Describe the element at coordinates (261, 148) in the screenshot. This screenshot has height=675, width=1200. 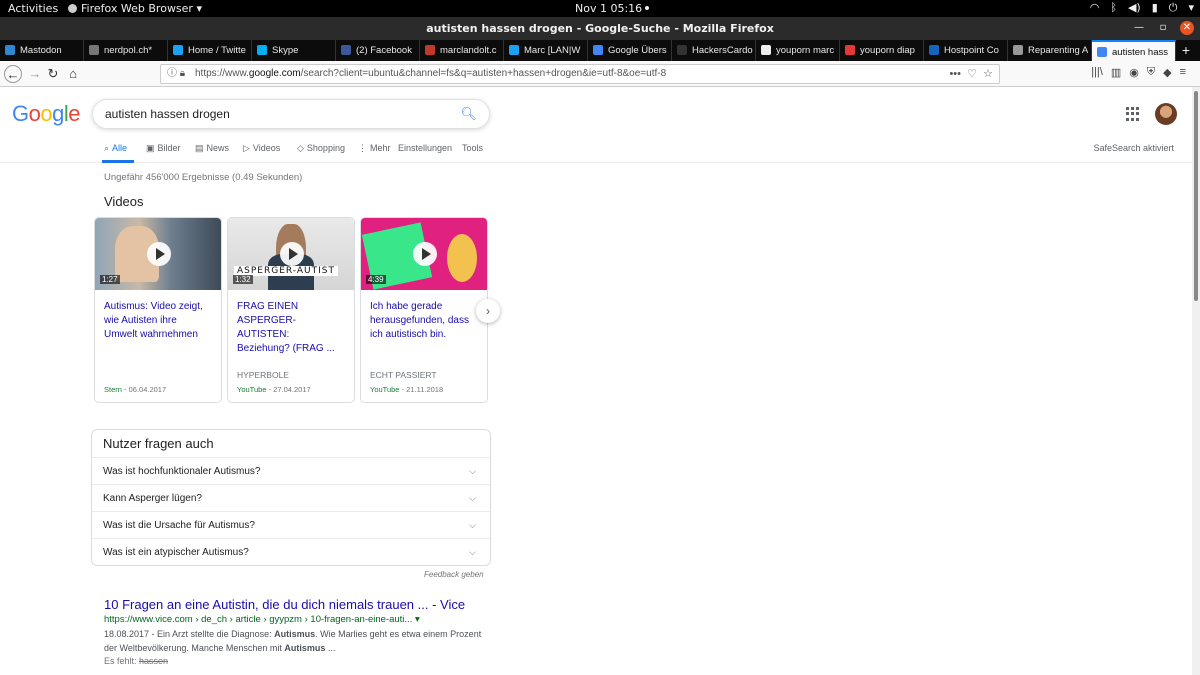
I see `tab-videos: ▷ Videos` at that location.